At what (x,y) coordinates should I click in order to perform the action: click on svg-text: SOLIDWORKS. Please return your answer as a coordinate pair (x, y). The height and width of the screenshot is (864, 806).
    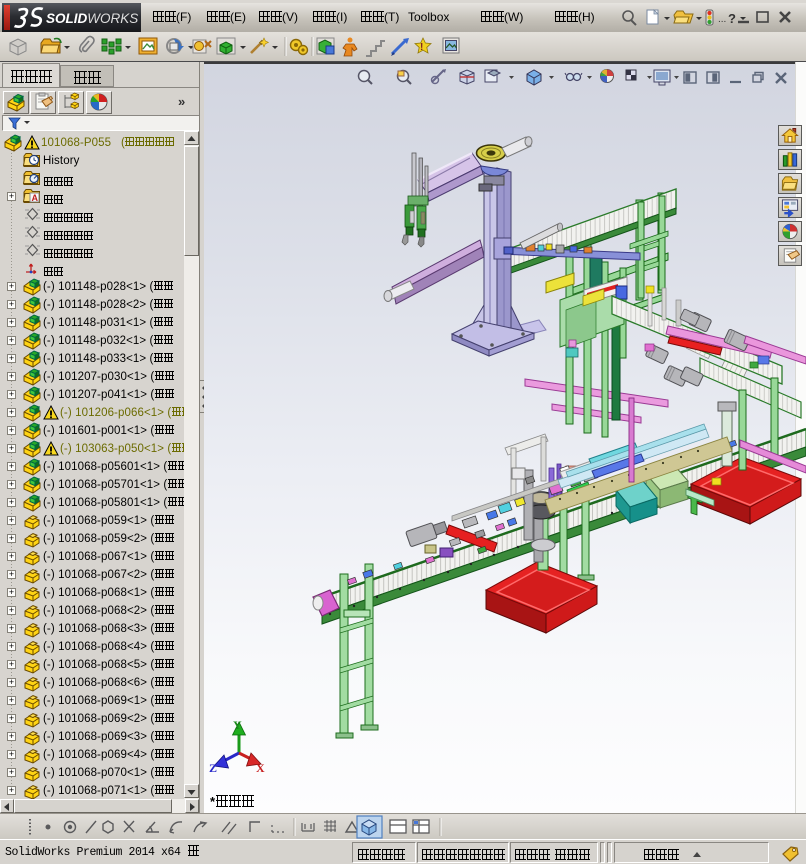
    Looking at the image, I should click on (92, 18).